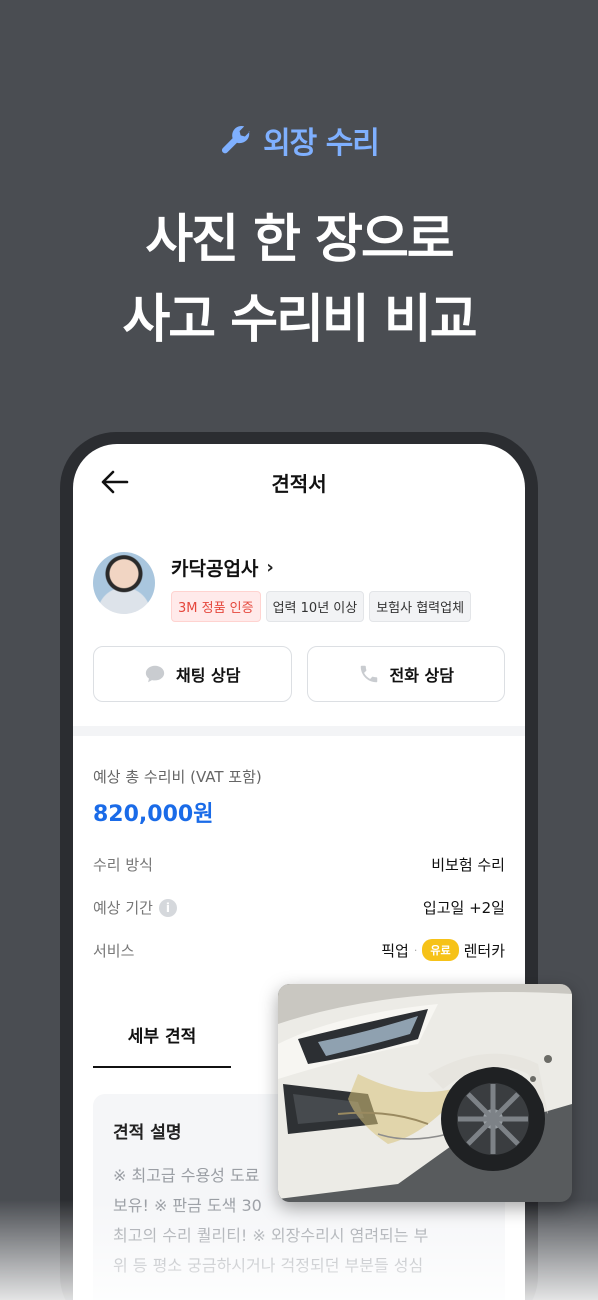 The image size is (598, 1300). What do you see at coordinates (114, 950) in the screenshot?
I see `service-label: 서비스` at bounding box center [114, 950].